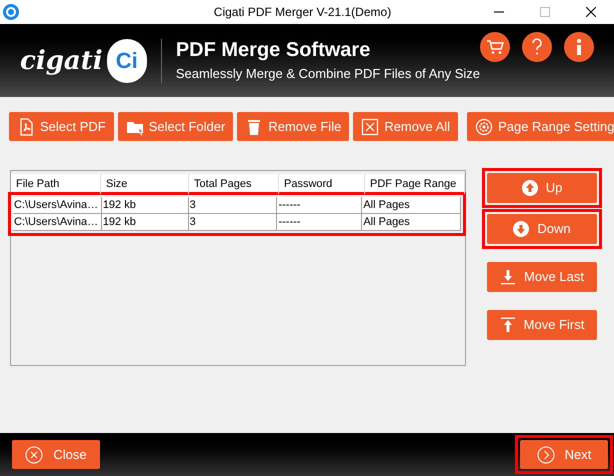 This screenshot has width=614, height=476. What do you see at coordinates (542, 277) in the screenshot?
I see `move-button: Move Last` at bounding box center [542, 277].